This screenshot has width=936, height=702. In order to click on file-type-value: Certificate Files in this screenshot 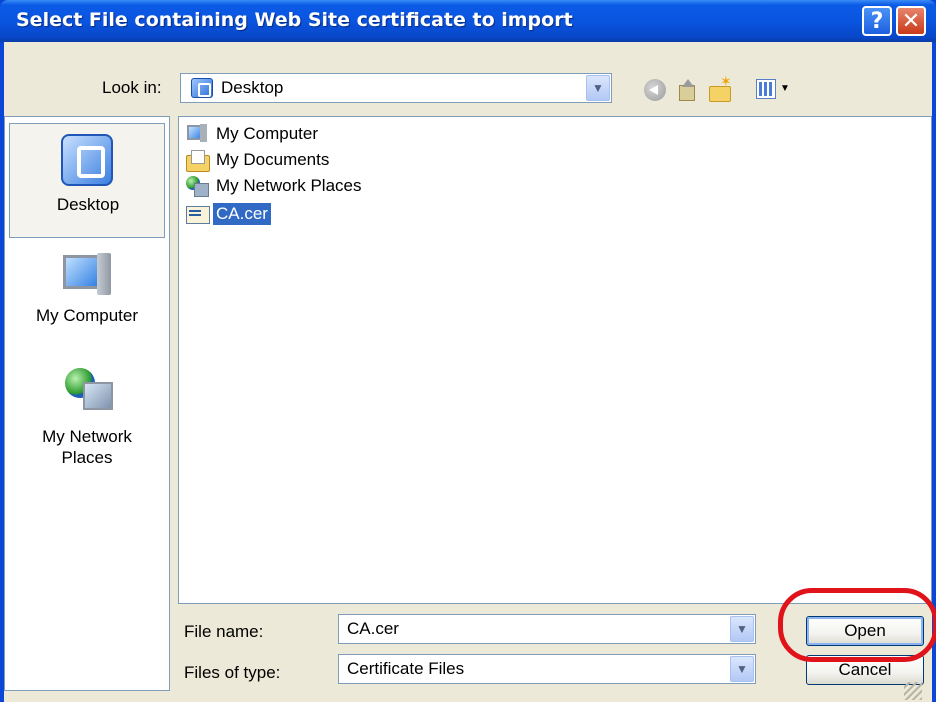, I will do `click(406, 668)`.